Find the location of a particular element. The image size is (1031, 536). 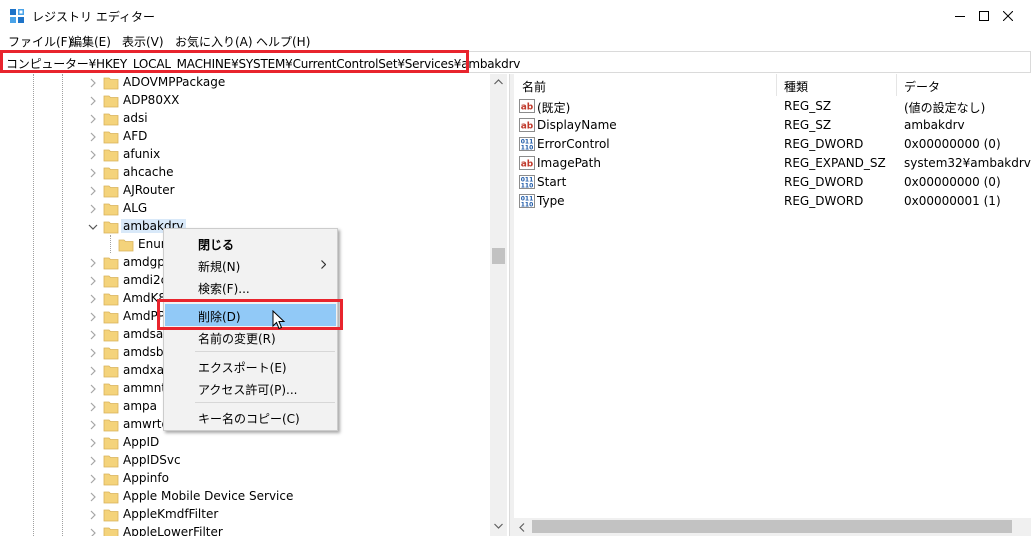

scroll-up-icon is located at coordinates (498, 82).